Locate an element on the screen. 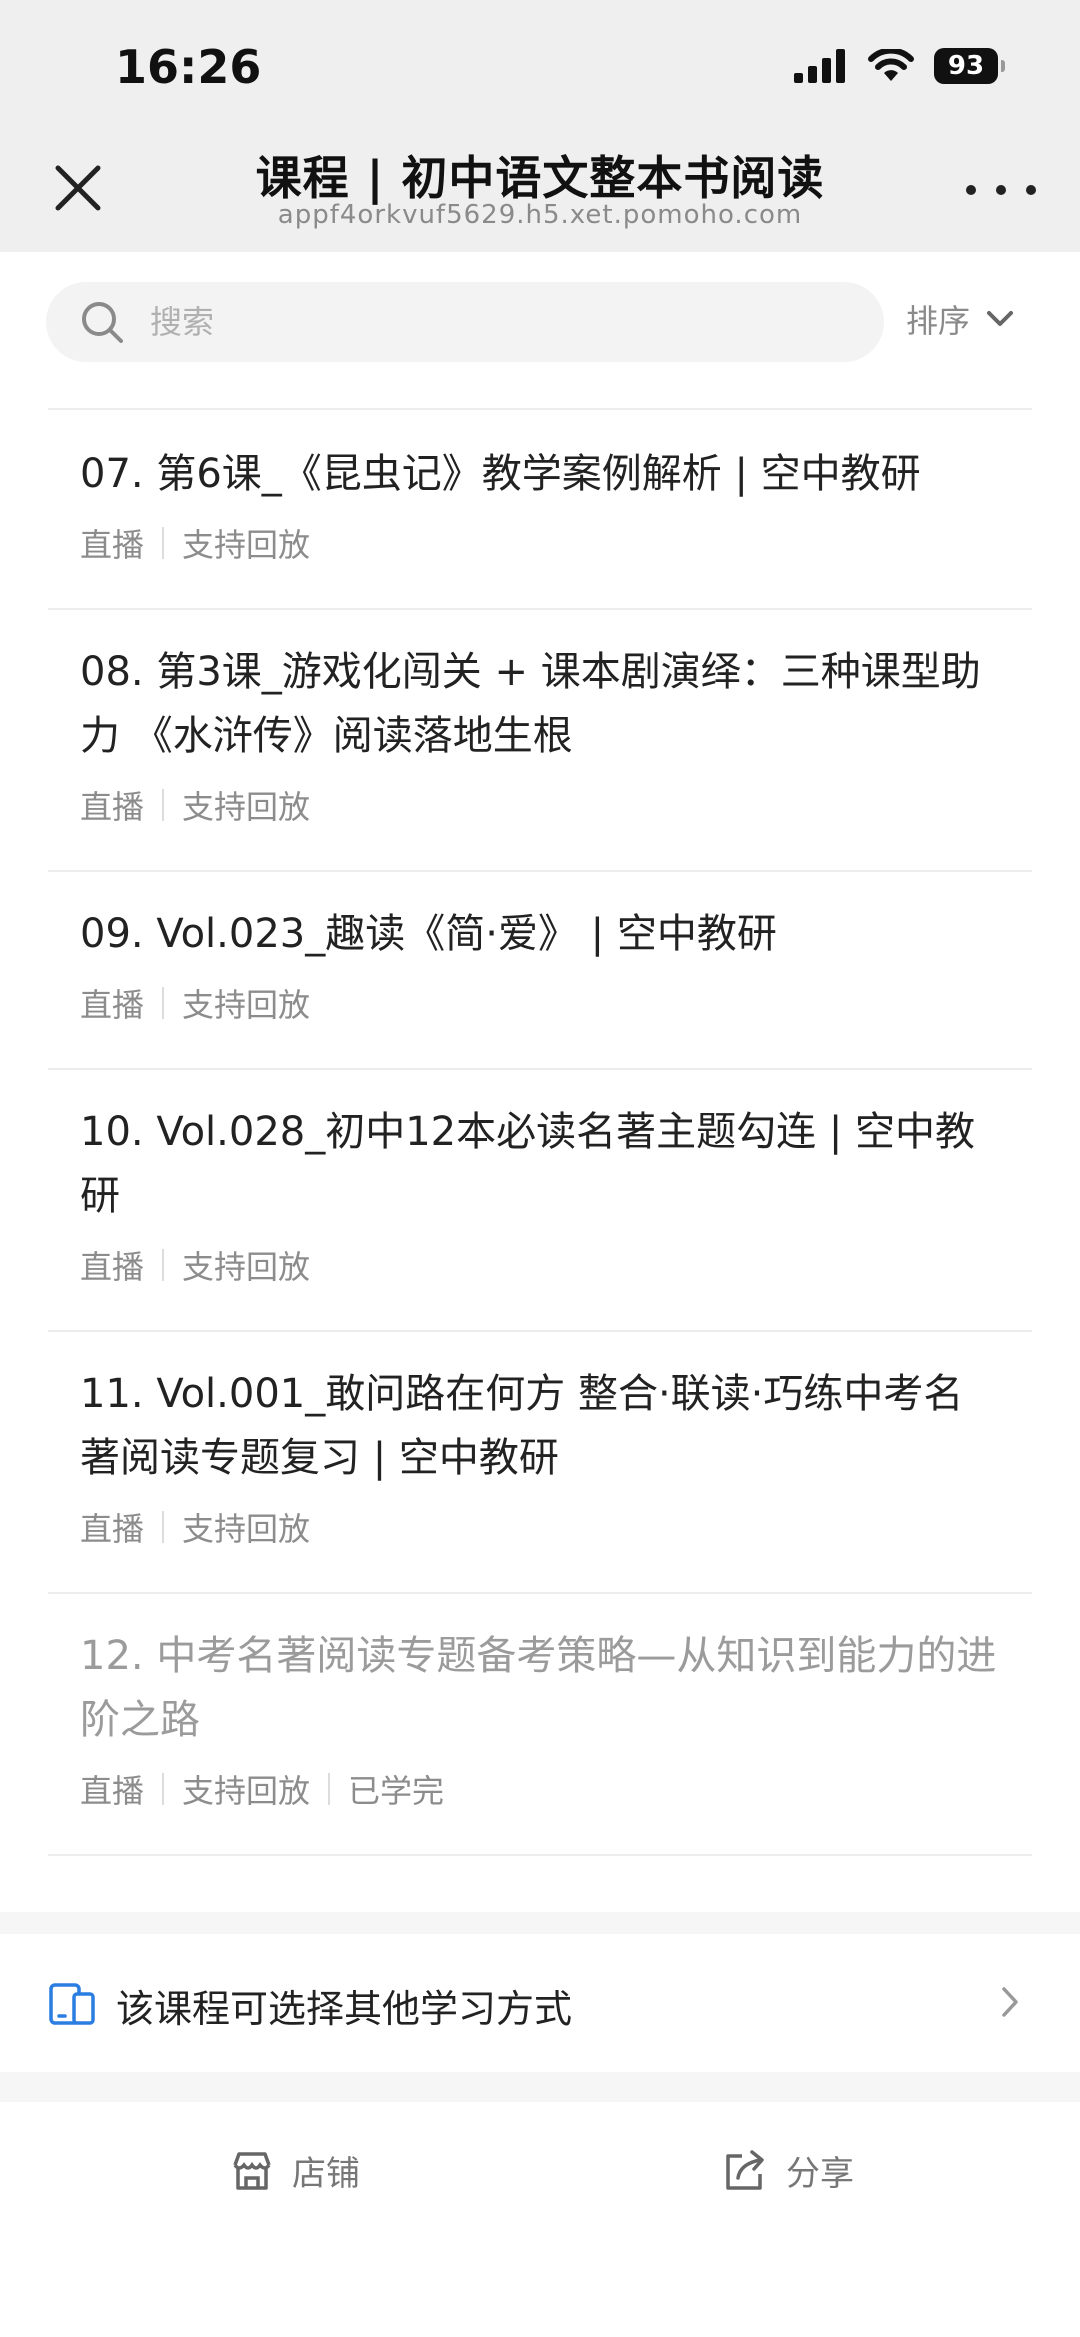 This screenshot has width=1080, height=2337. store-label: 店铺 is located at coordinates (326, 2174).